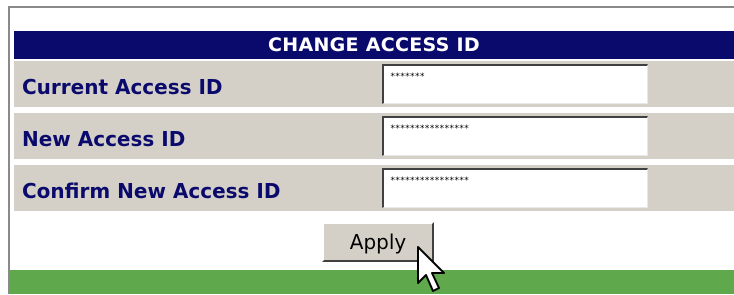 The height and width of the screenshot is (295, 734). I want to click on confirm-new-access-id-input: ****************, so click(515, 188).